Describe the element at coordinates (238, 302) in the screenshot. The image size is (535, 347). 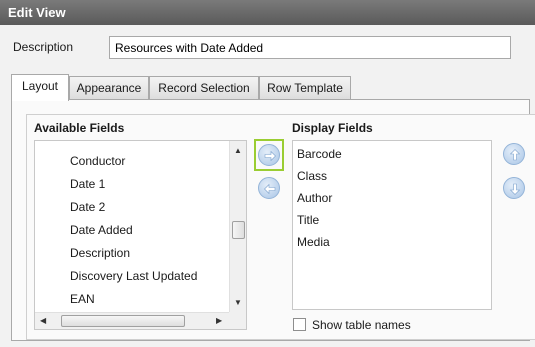
I see `scroll-down-icon: ▼` at that location.